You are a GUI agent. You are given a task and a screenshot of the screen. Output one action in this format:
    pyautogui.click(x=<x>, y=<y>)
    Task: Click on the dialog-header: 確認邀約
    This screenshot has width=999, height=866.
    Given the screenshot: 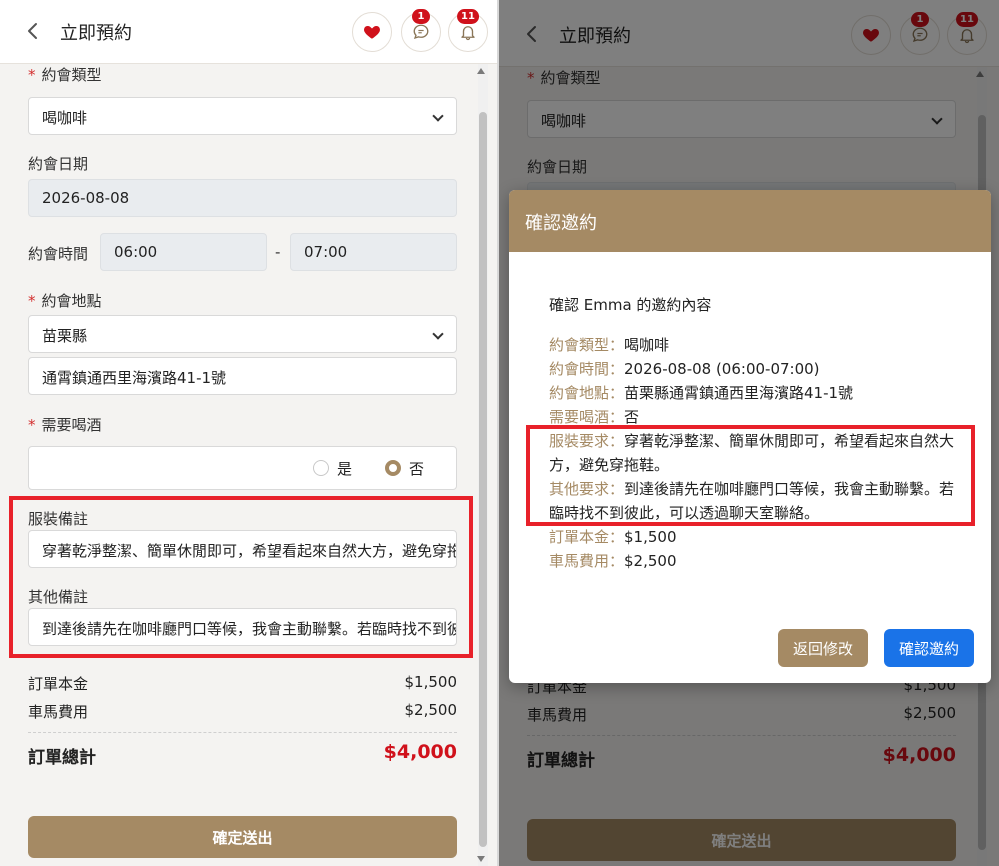 What is the action you would take?
    pyautogui.click(x=750, y=221)
    